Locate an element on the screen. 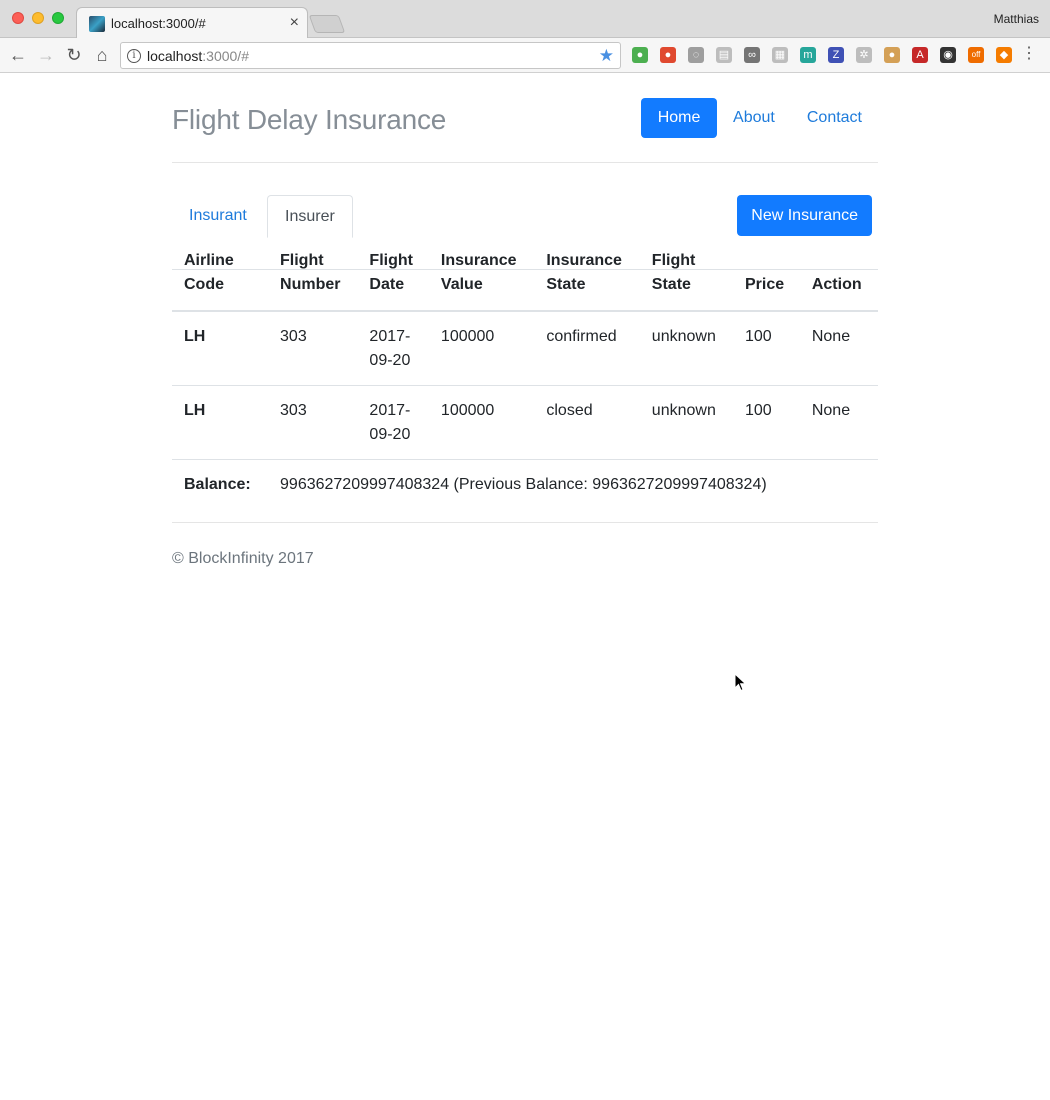 This screenshot has height=1100, width=1050. balance-label: Balance: is located at coordinates (217, 484).